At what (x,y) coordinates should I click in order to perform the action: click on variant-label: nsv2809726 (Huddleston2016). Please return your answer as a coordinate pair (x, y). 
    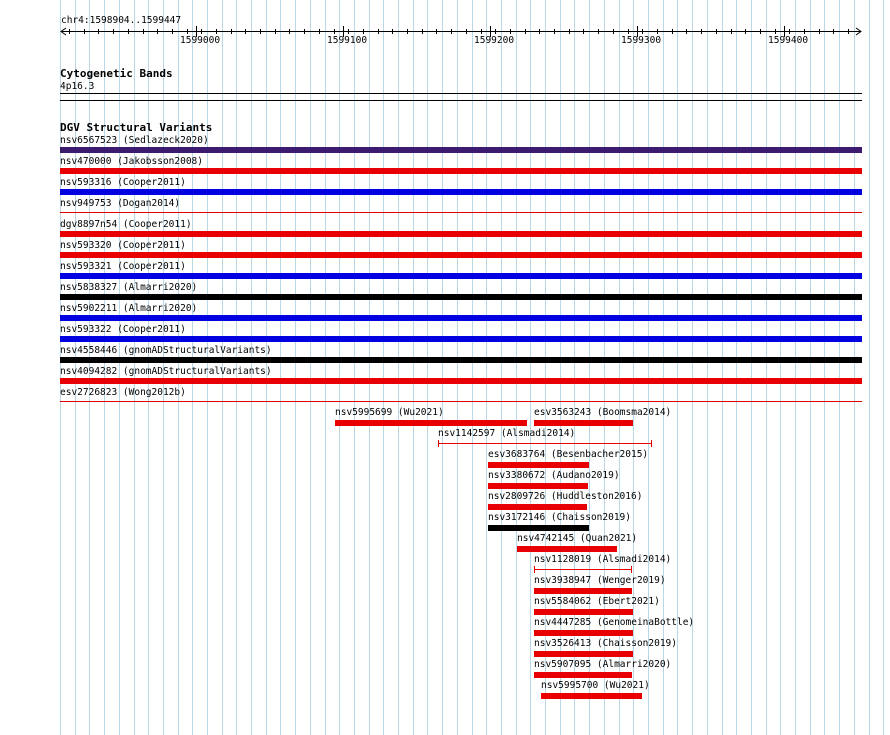
    Looking at the image, I should click on (565, 496).